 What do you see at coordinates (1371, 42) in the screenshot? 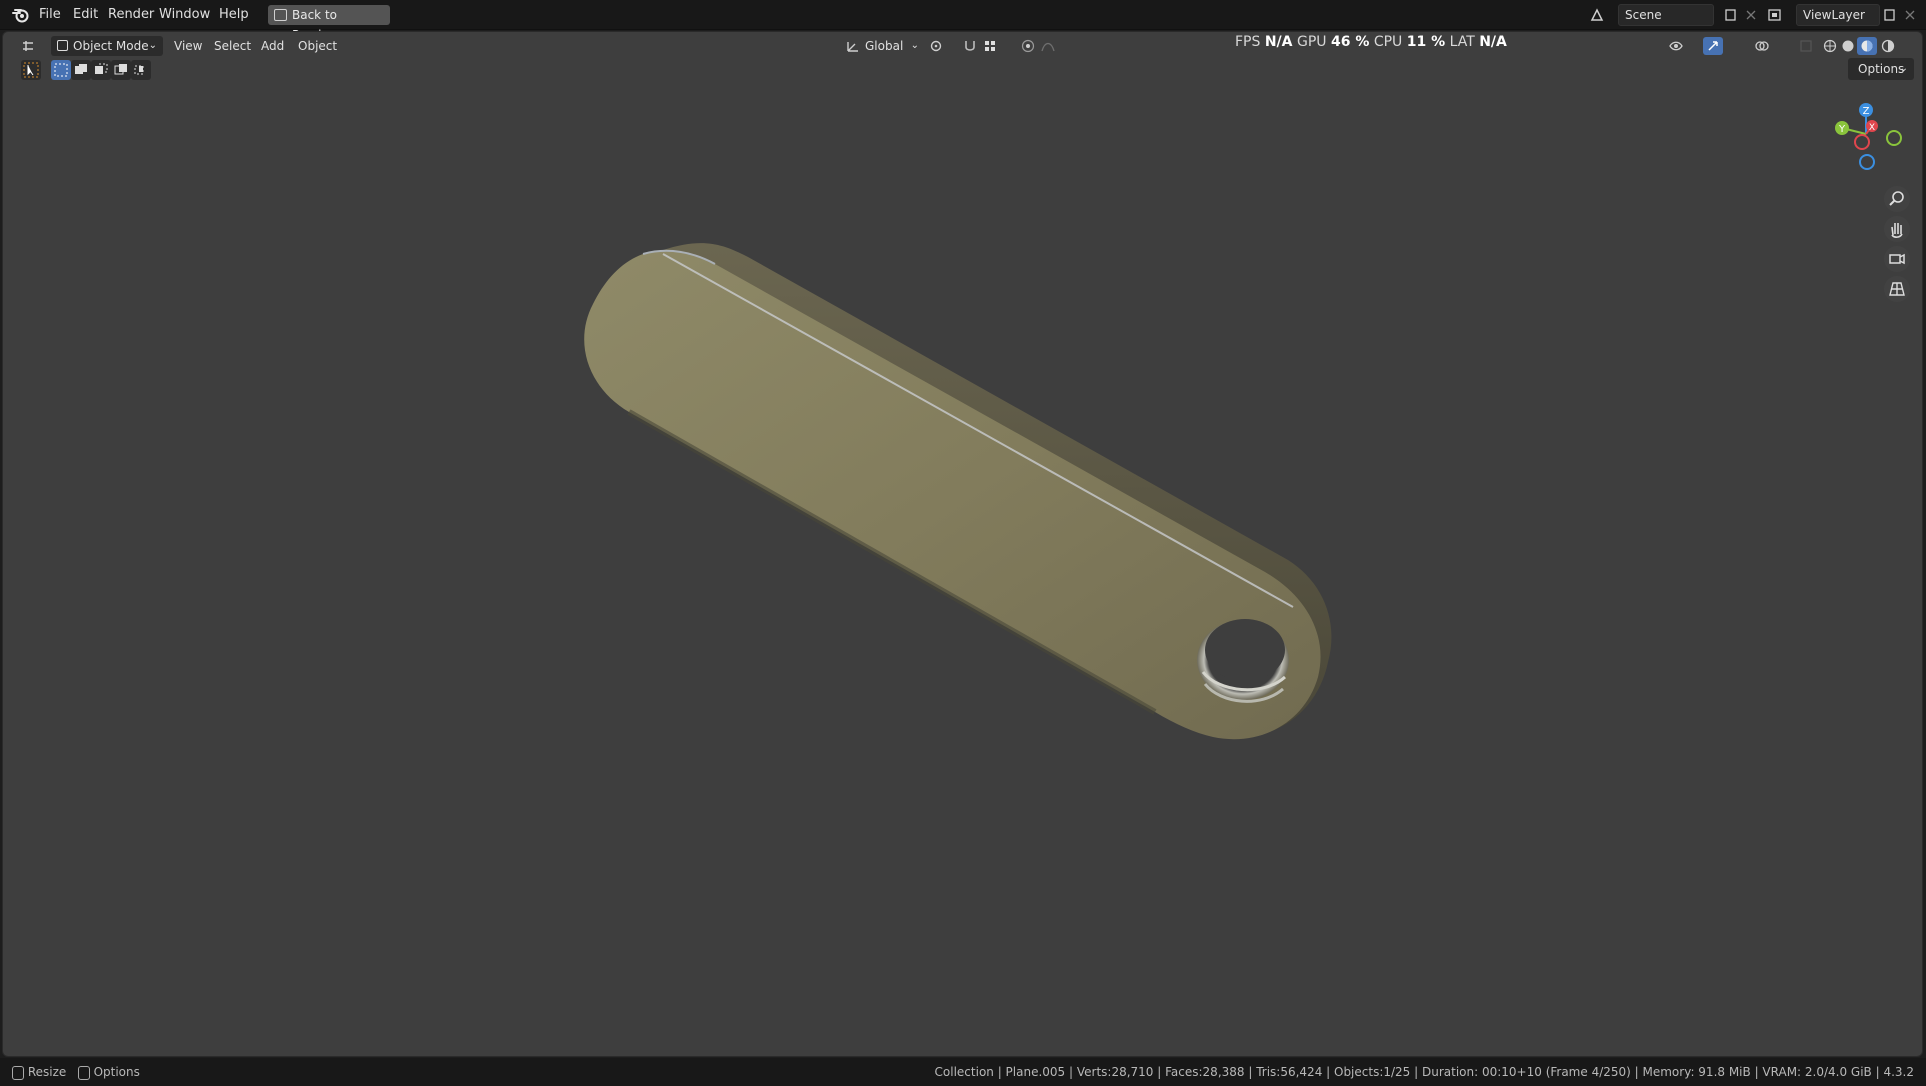
I see `performance-stats: FPS N/A GPU 46 % CPU 11 % LAT N/A` at bounding box center [1371, 42].